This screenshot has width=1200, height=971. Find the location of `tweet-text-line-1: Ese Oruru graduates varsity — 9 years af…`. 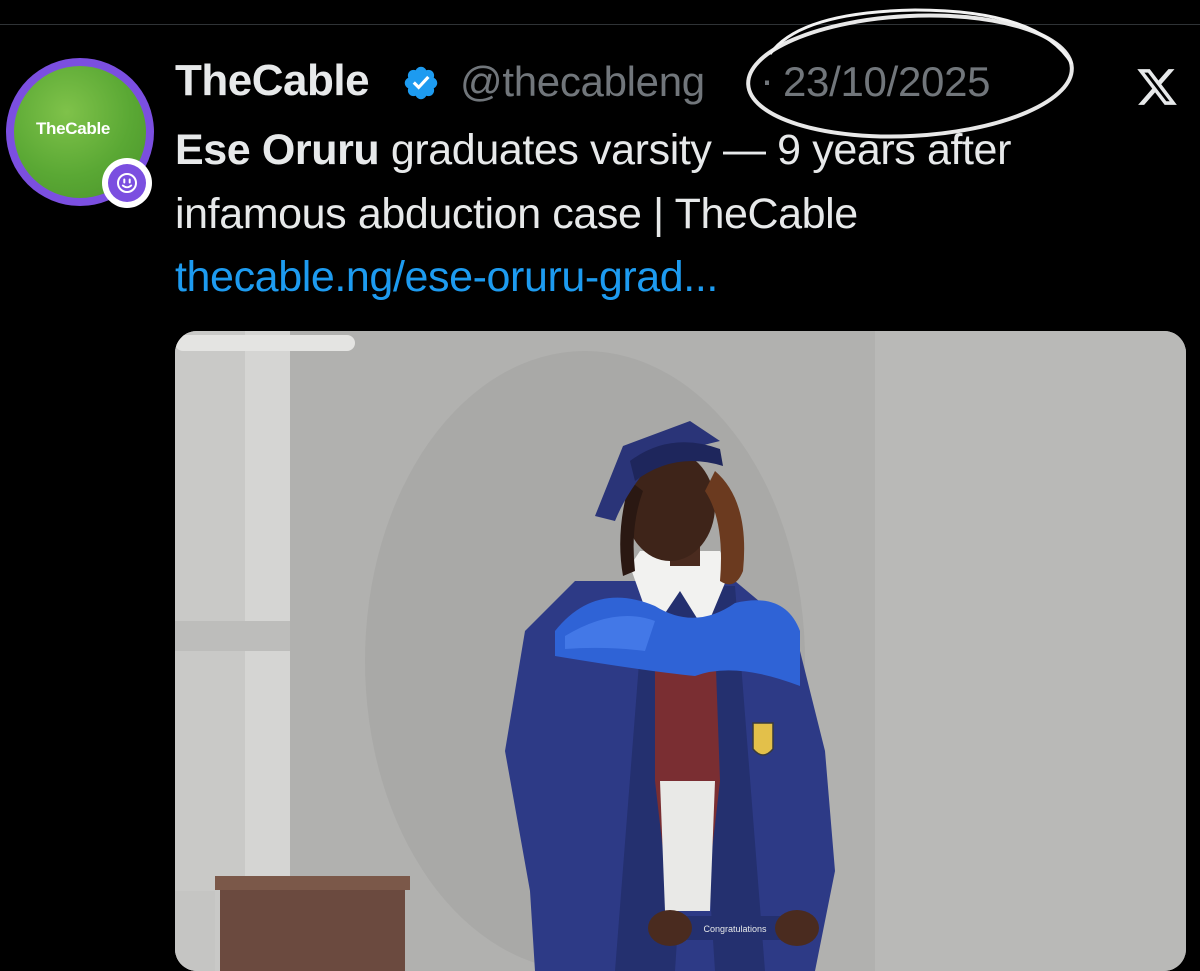

tweet-text-line-1: Ese Oruru graduates varsity — 9 years af… is located at coordinates (593, 150).